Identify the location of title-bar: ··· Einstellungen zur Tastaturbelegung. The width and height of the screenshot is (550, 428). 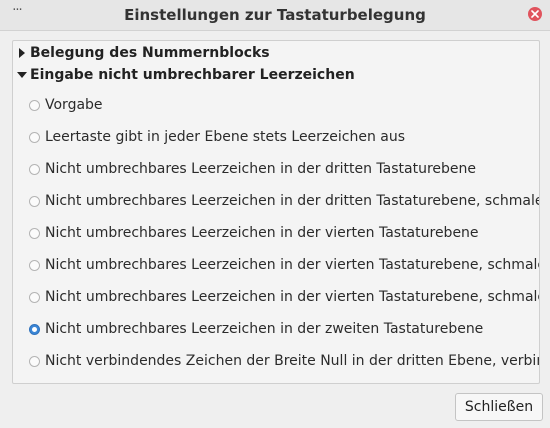
(275, 15).